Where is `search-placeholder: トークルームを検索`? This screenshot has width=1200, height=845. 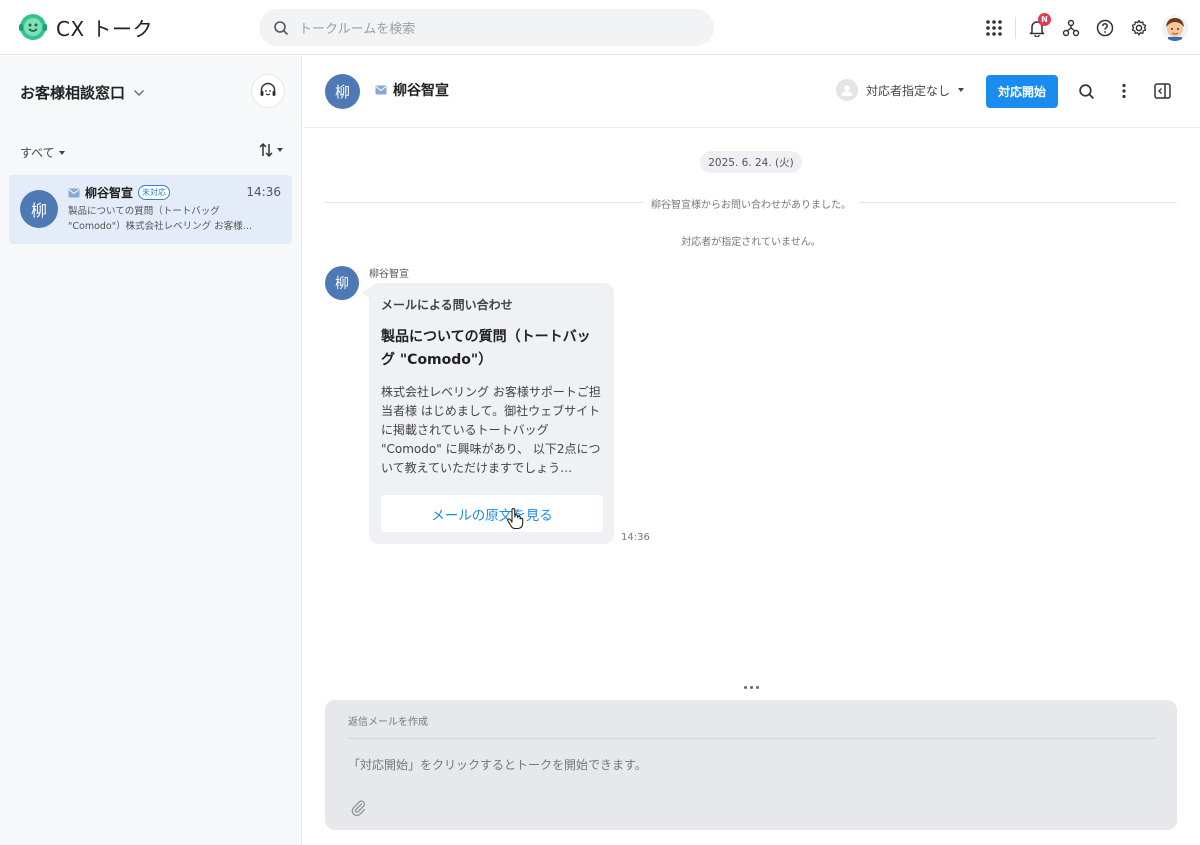 search-placeholder: トークルームを検索 is located at coordinates (357, 29).